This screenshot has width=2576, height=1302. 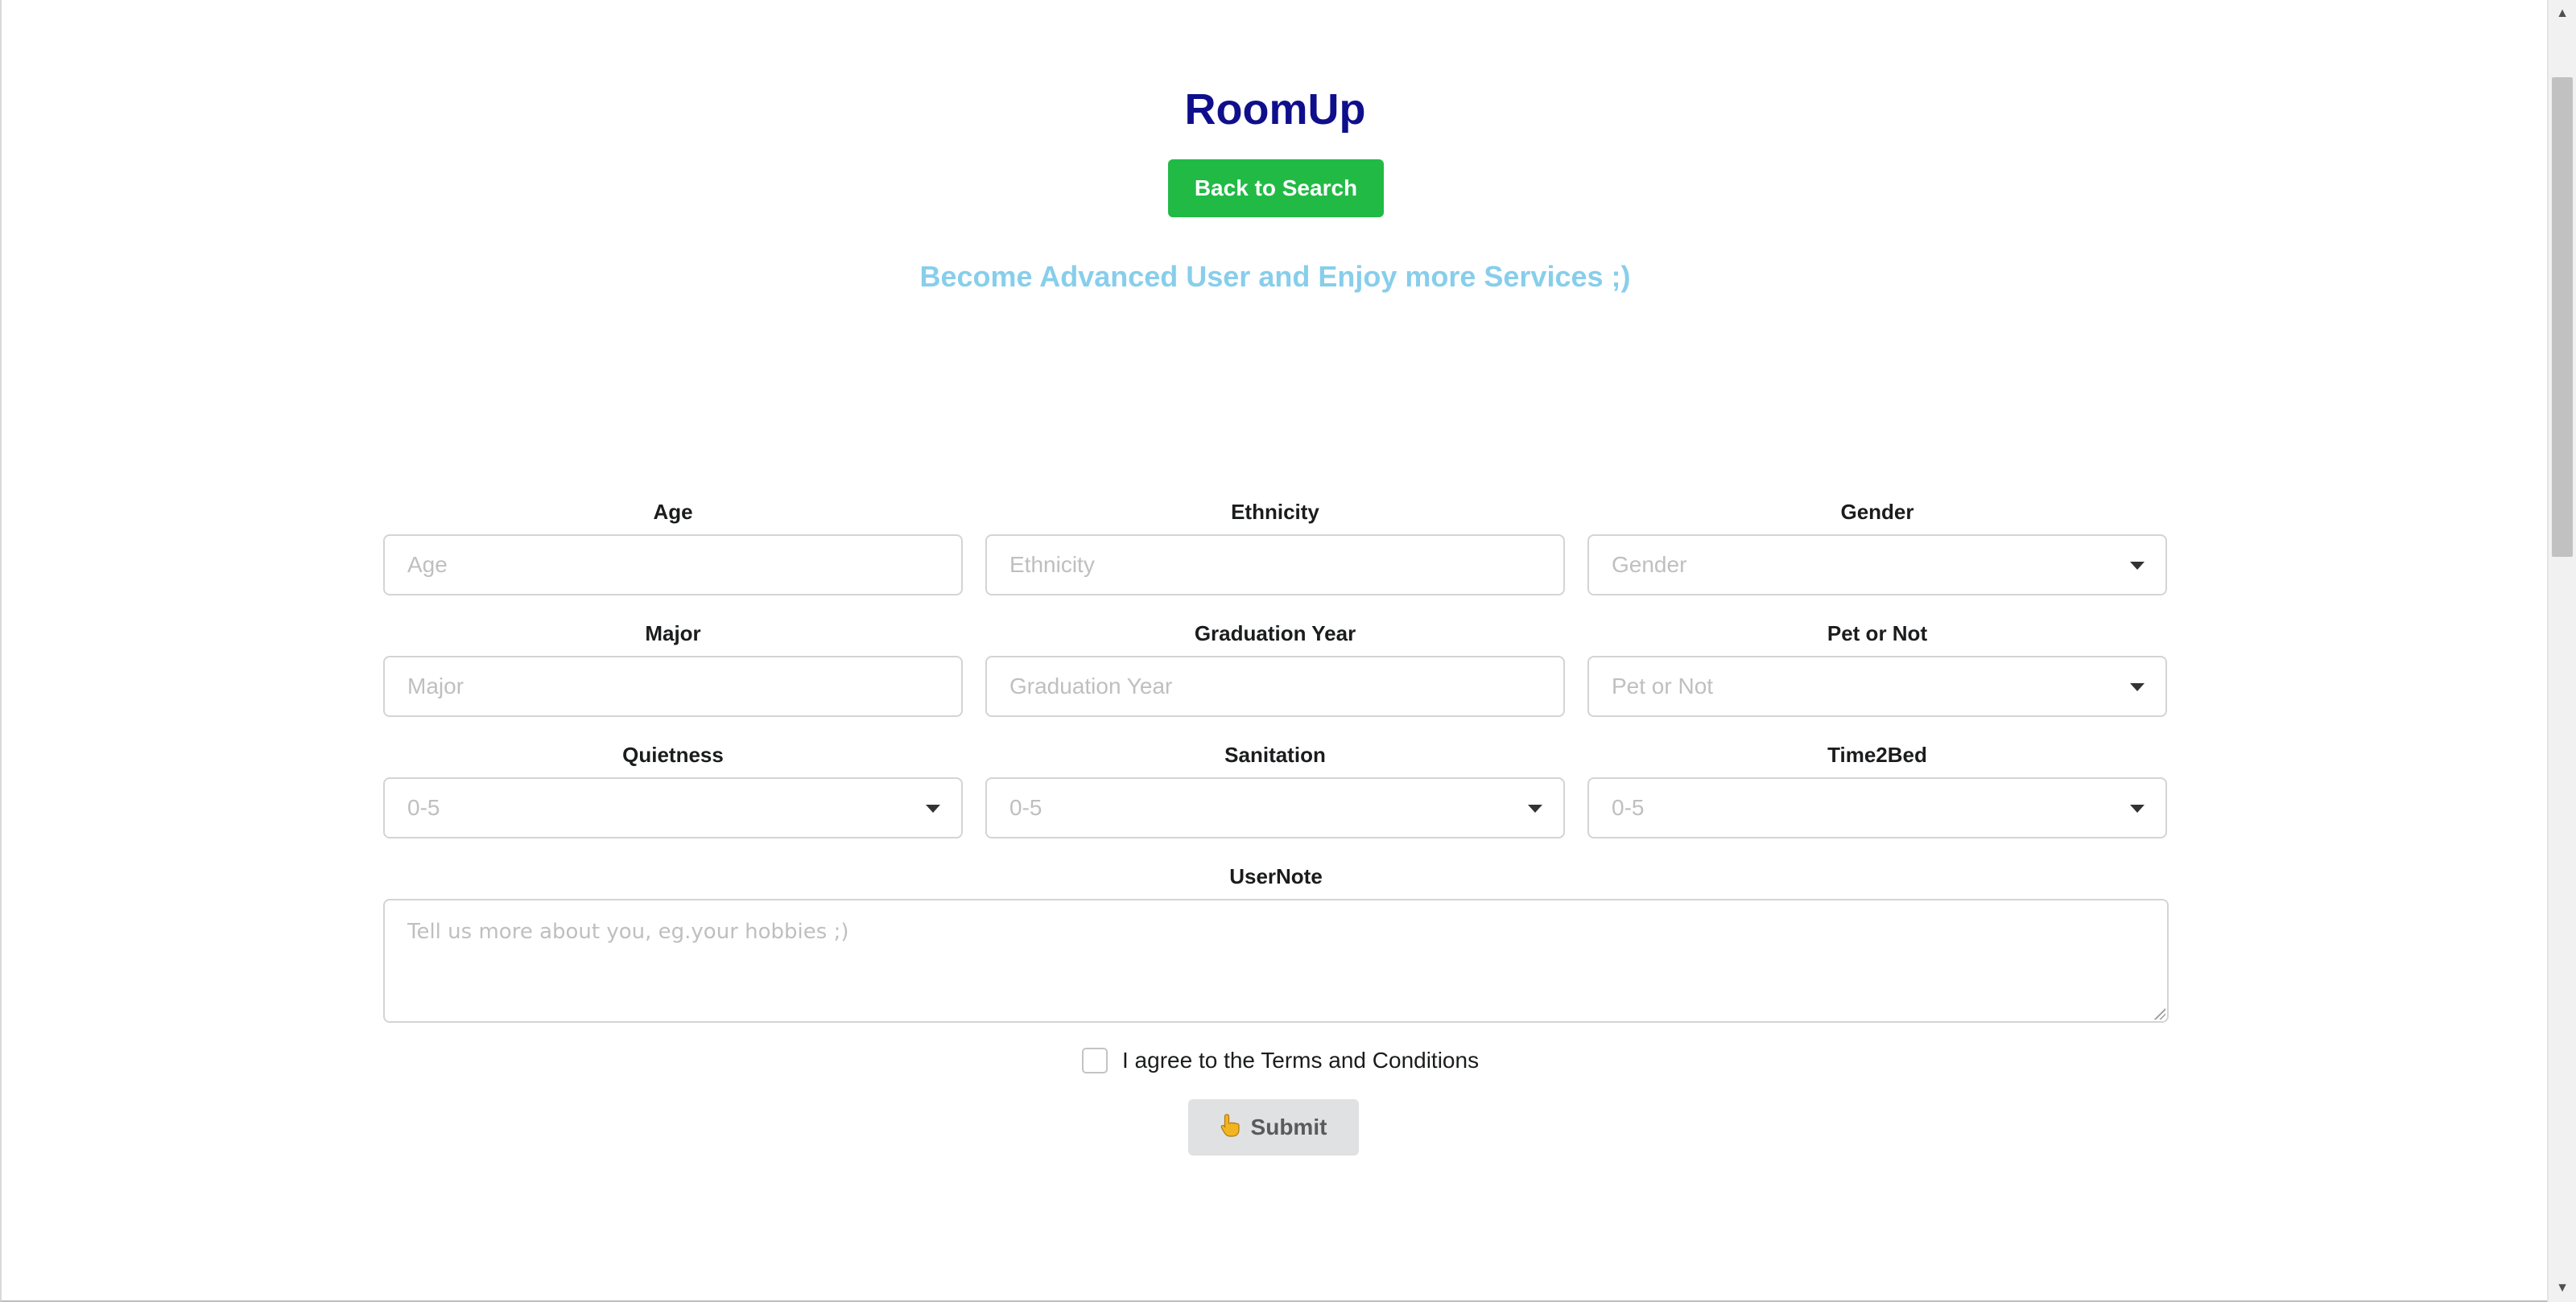 I want to click on terms-checkbox, so click(x=1095, y=1060).